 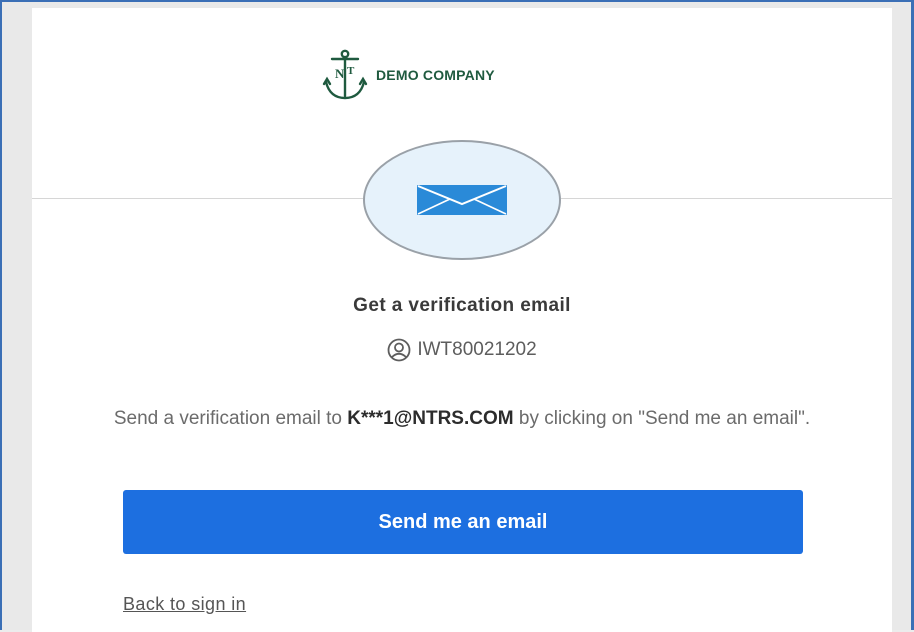 What do you see at coordinates (430, 418) in the screenshot?
I see `masked-email: K***1@NTRS.COM` at bounding box center [430, 418].